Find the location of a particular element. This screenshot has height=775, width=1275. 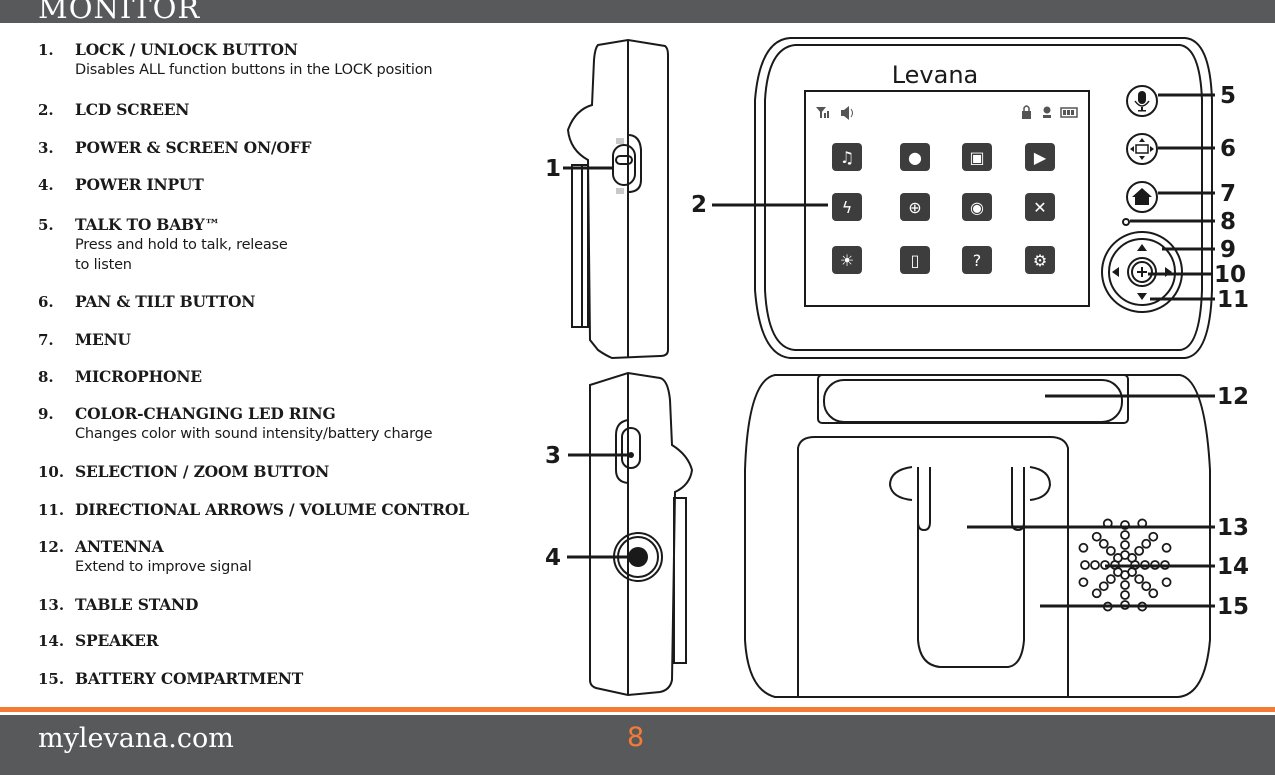

pair-camera-icon: ▯ is located at coordinates (915, 260).